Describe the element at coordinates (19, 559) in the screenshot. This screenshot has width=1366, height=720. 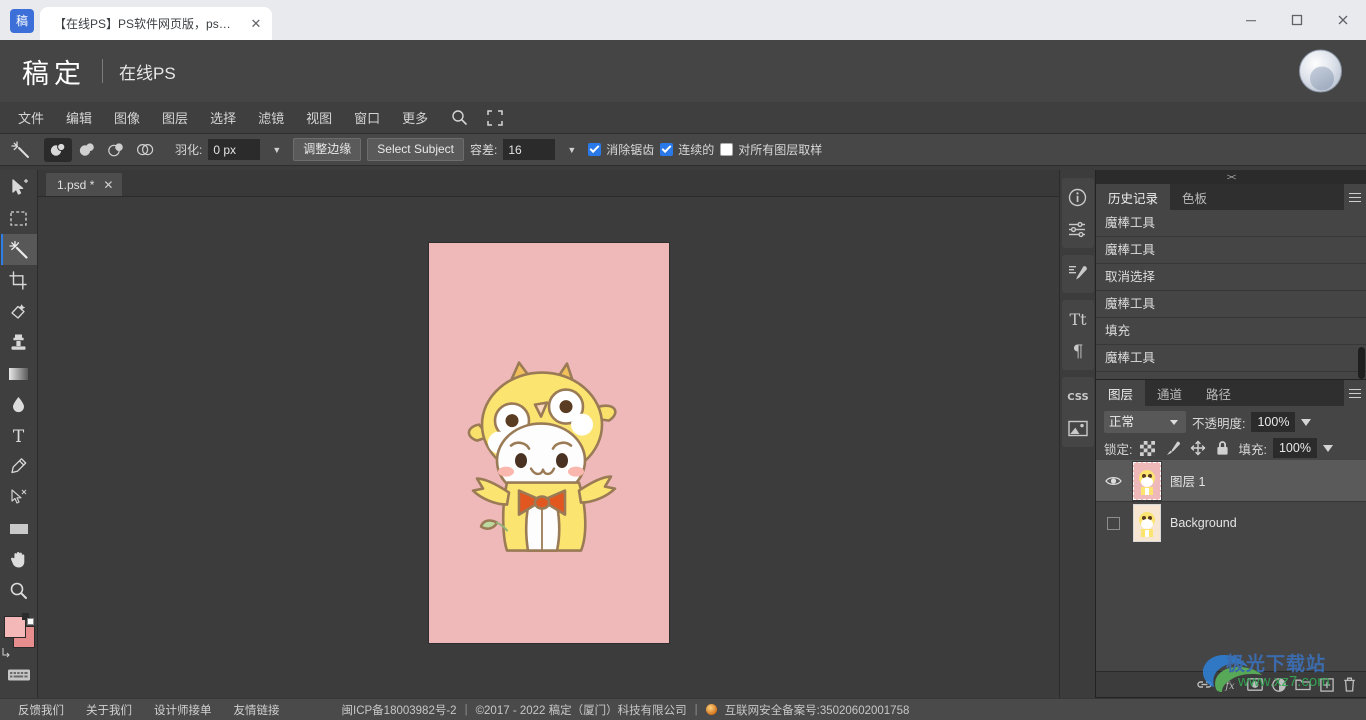
I see `hand-tool` at that location.